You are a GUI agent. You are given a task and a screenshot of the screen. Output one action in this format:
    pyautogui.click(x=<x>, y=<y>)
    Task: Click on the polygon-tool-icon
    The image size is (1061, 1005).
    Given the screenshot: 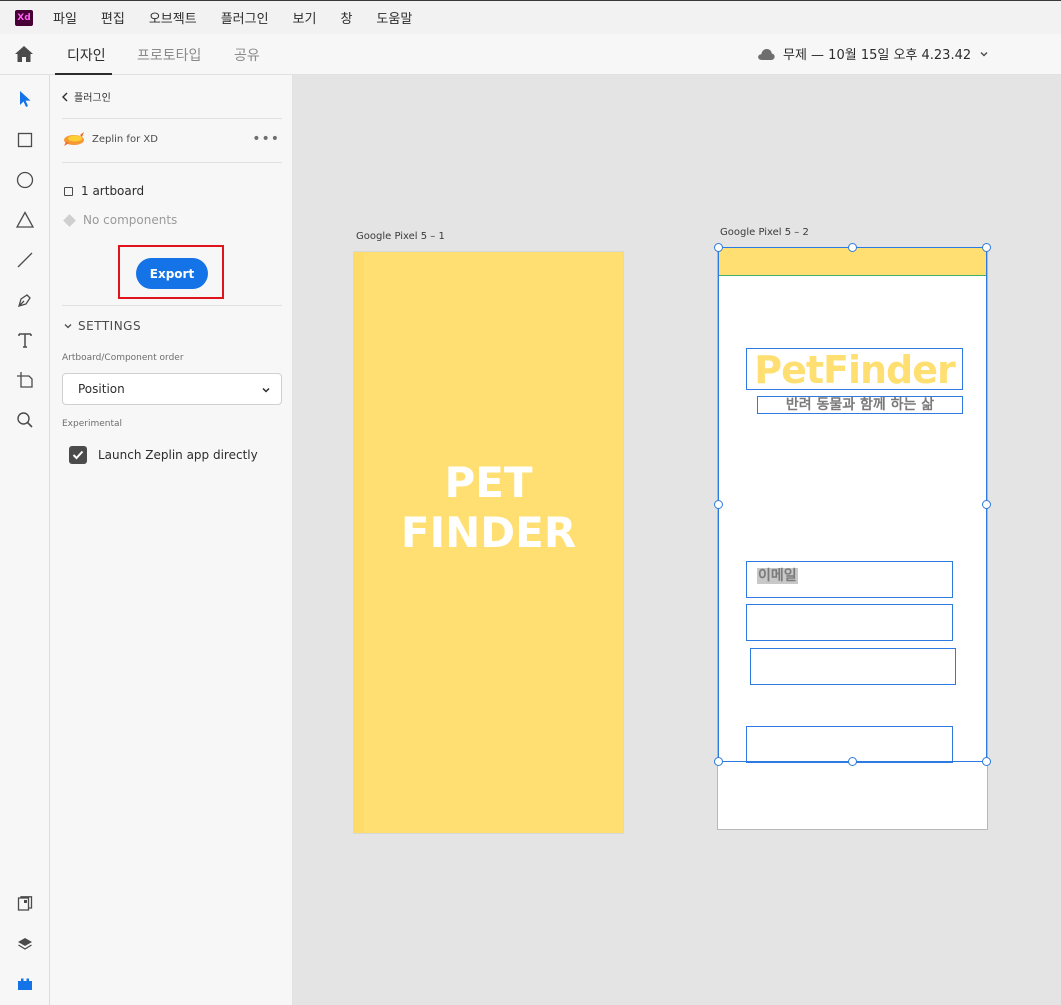 What is the action you would take?
    pyautogui.click(x=25, y=220)
    